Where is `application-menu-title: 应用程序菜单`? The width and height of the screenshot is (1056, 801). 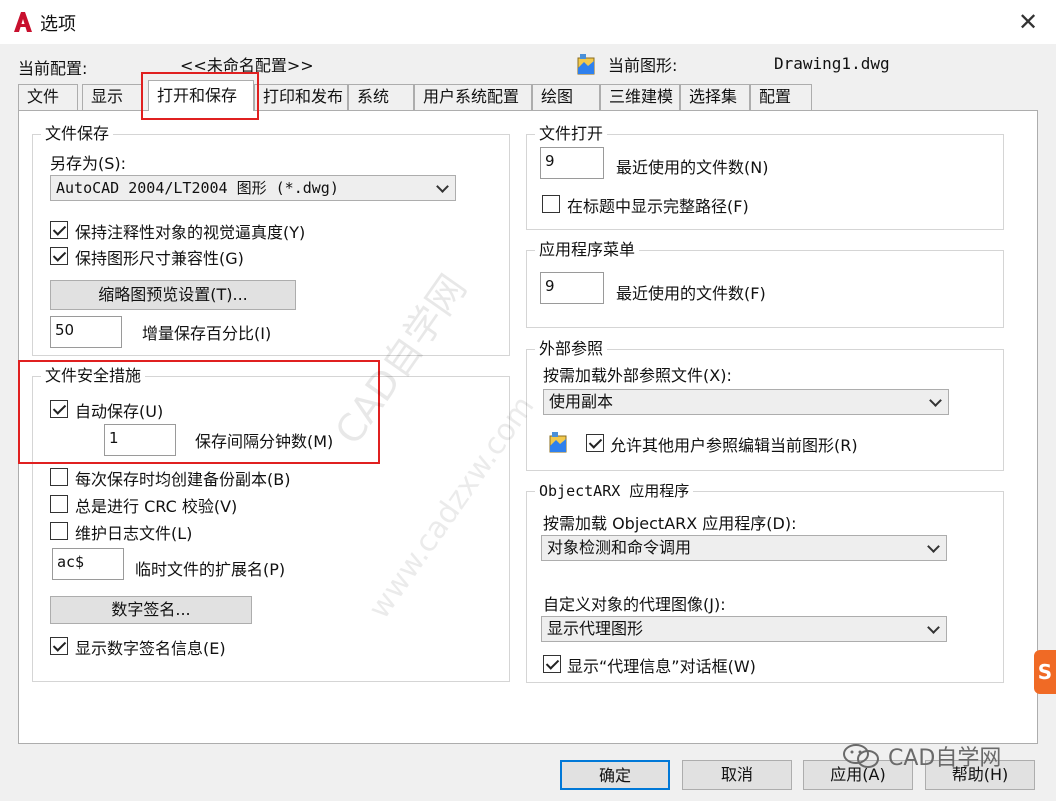 application-menu-title: 应用程序菜单 is located at coordinates (587, 250).